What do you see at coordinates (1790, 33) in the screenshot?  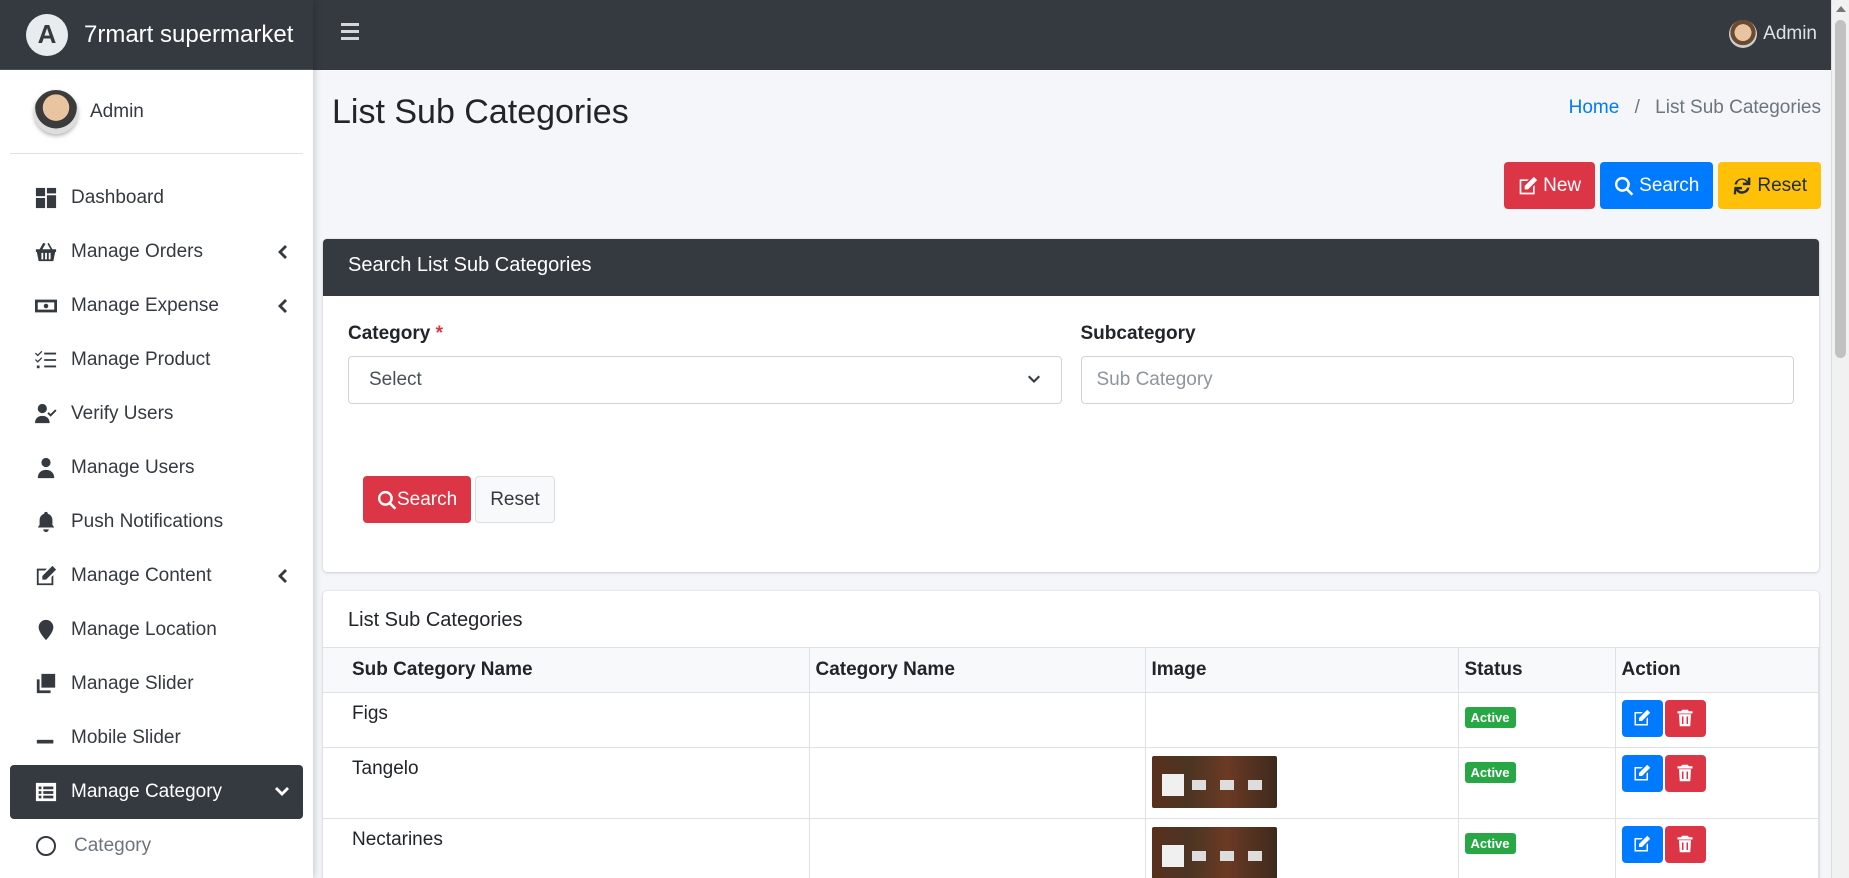 I see `top-user-name: Admin` at bounding box center [1790, 33].